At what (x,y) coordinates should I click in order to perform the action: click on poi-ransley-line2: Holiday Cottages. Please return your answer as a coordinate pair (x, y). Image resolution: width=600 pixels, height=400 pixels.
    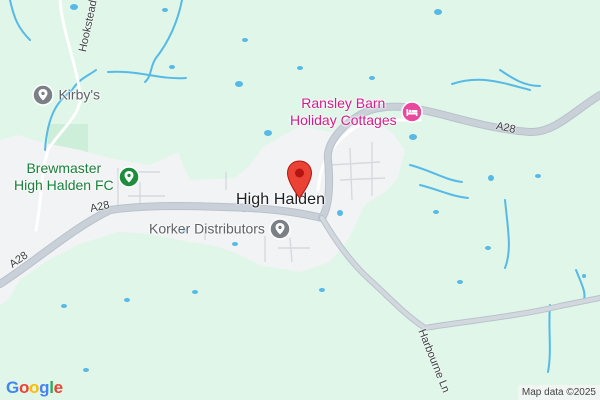
    Looking at the image, I should click on (343, 120).